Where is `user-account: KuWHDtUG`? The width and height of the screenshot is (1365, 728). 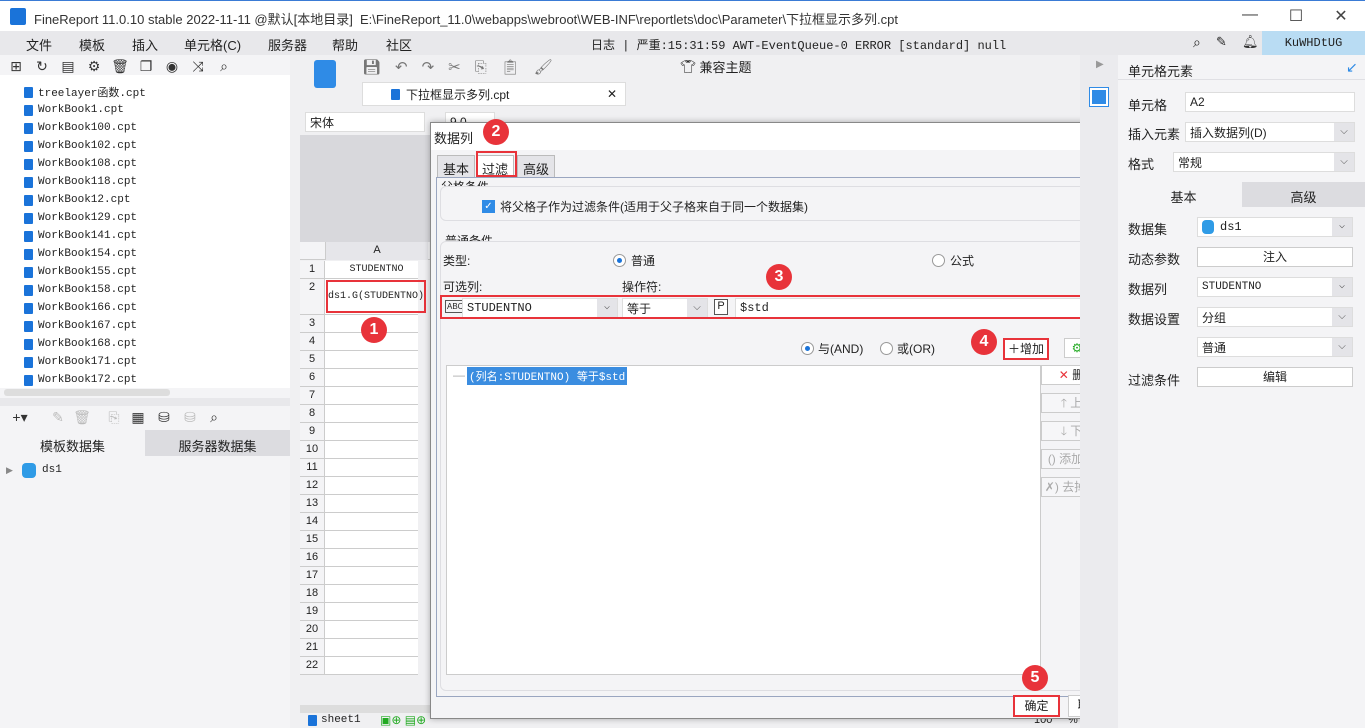 user-account: KuWHDtUG is located at coordinates (1313, 43).